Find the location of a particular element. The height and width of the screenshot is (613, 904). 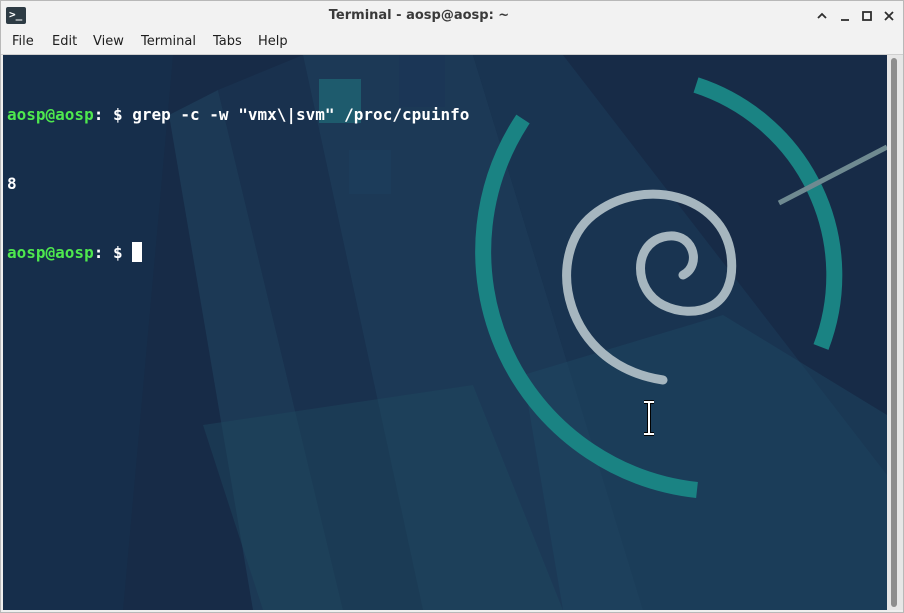

command-text: grep -c -w "vmx\|svm" /proc/cpuinfo is located at coordinates (301, 114).